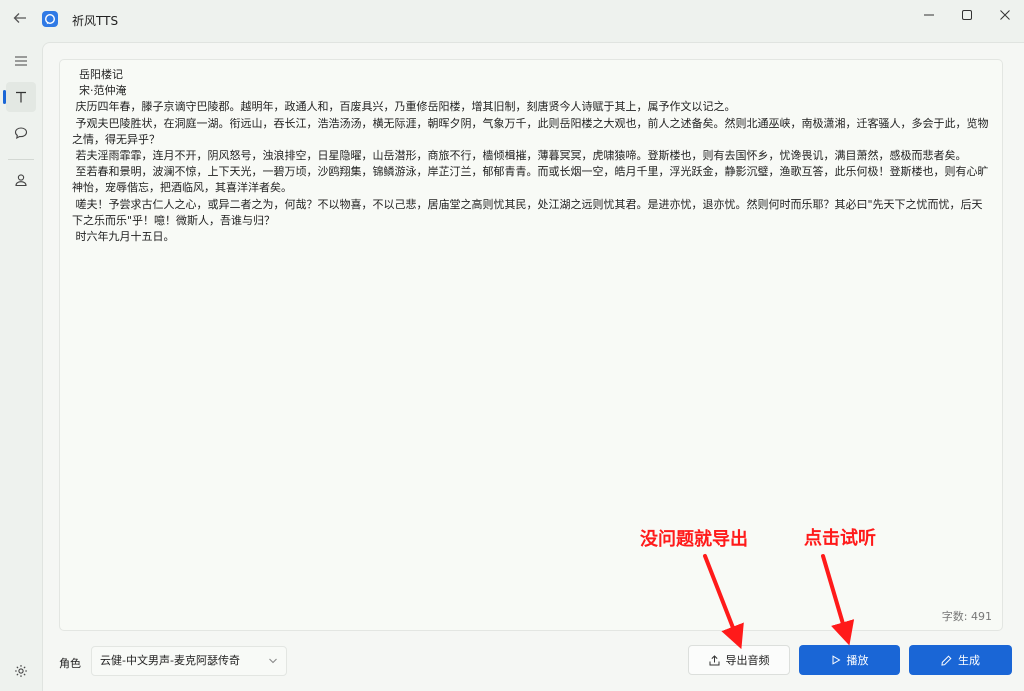 The height and width of the screenshot is (691, 1024). I want to click on role-select: 云健-中文男声-麦克阿瑟传奇, so click(189, 661).